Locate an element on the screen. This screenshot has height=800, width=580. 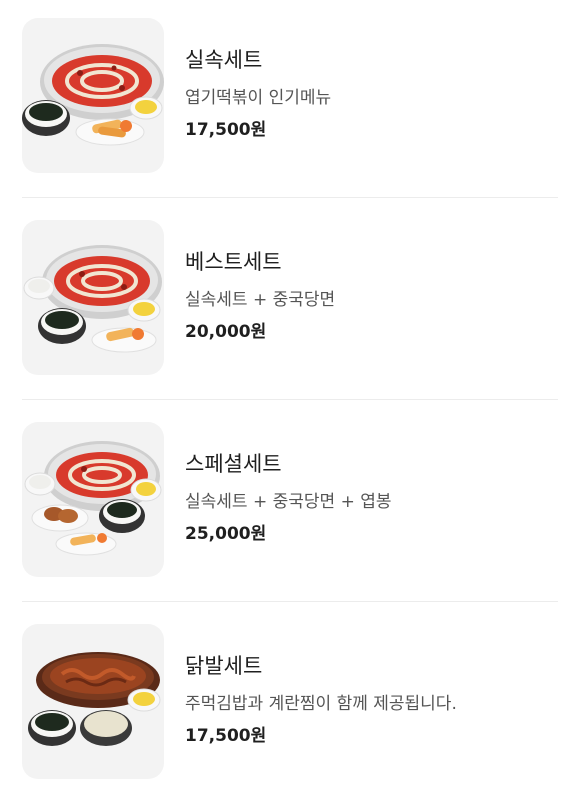
menu-item-description: 실속세트 + 중국당면 + 엽봉 is located at coordinates (288, 502).